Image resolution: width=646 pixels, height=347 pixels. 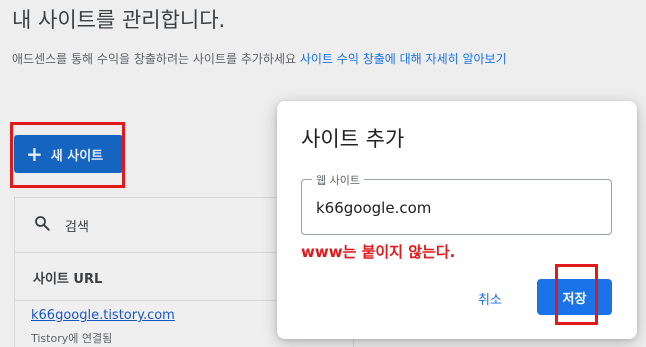 I want to click on page-title: 내 사이트를 관리합니다., so click(x=119, y=20).